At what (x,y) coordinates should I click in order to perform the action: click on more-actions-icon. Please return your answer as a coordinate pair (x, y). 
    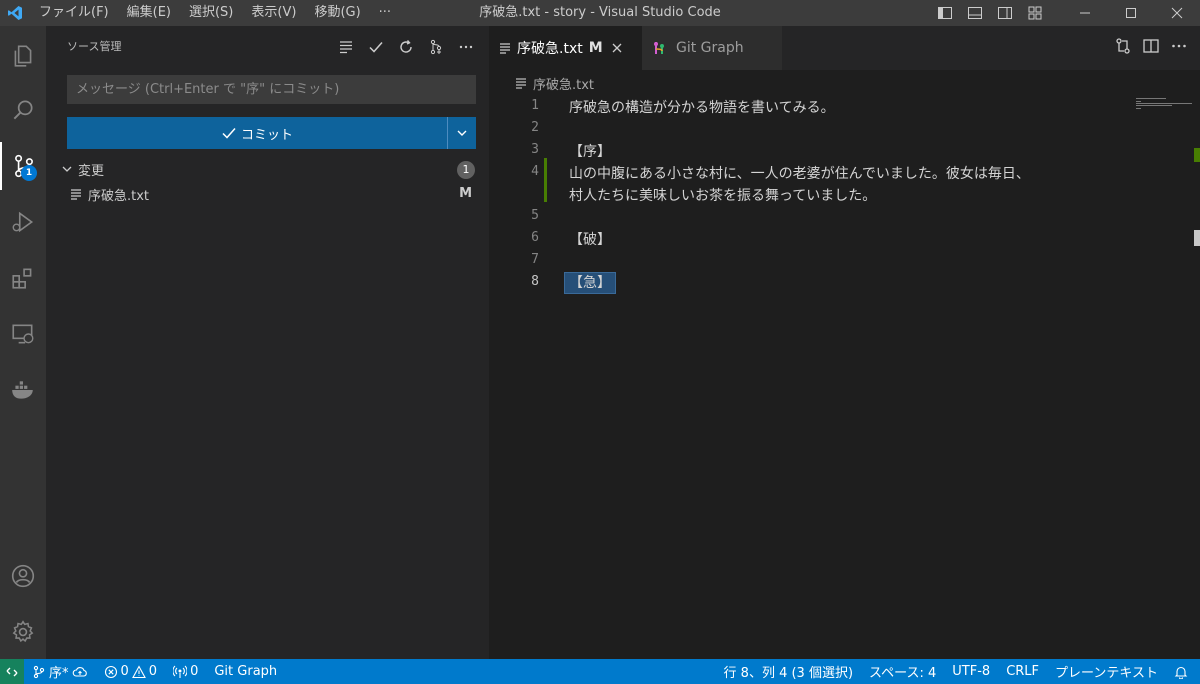
    Looking at the image, I should click on (466, 47).